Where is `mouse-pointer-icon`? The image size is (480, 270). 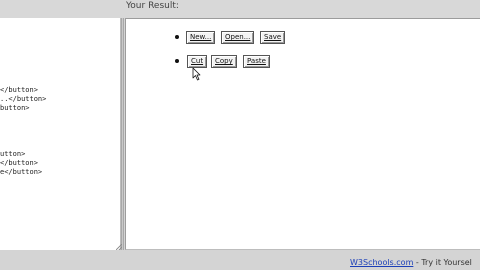
mouse-pointer-icon is located at coordinates (196, 74).